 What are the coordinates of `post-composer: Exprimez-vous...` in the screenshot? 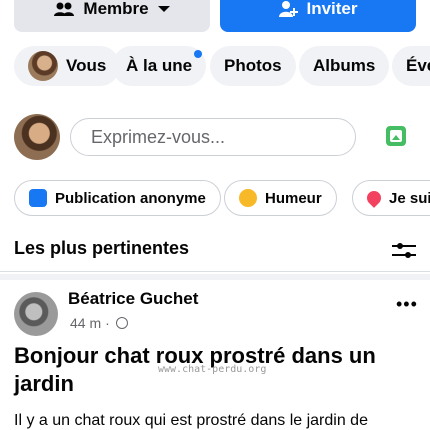 It's located at (215, 137).